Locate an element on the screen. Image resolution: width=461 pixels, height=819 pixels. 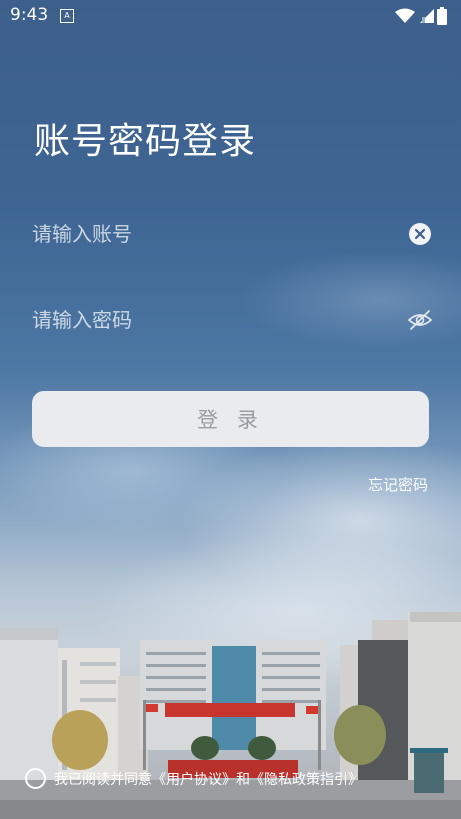
wifi-icon is located at coordinates (405, 15).